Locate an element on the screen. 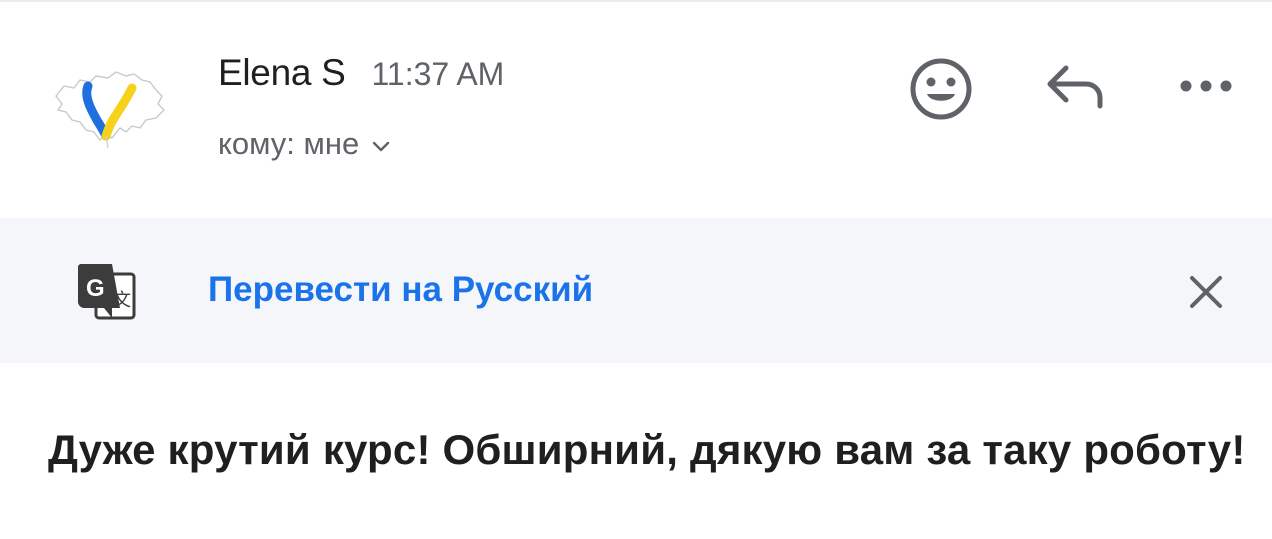 Image resolution: width=1272 pixels, height=539 pixels. recipient-toggle: кому: мне is located at coordinates (305, 144).